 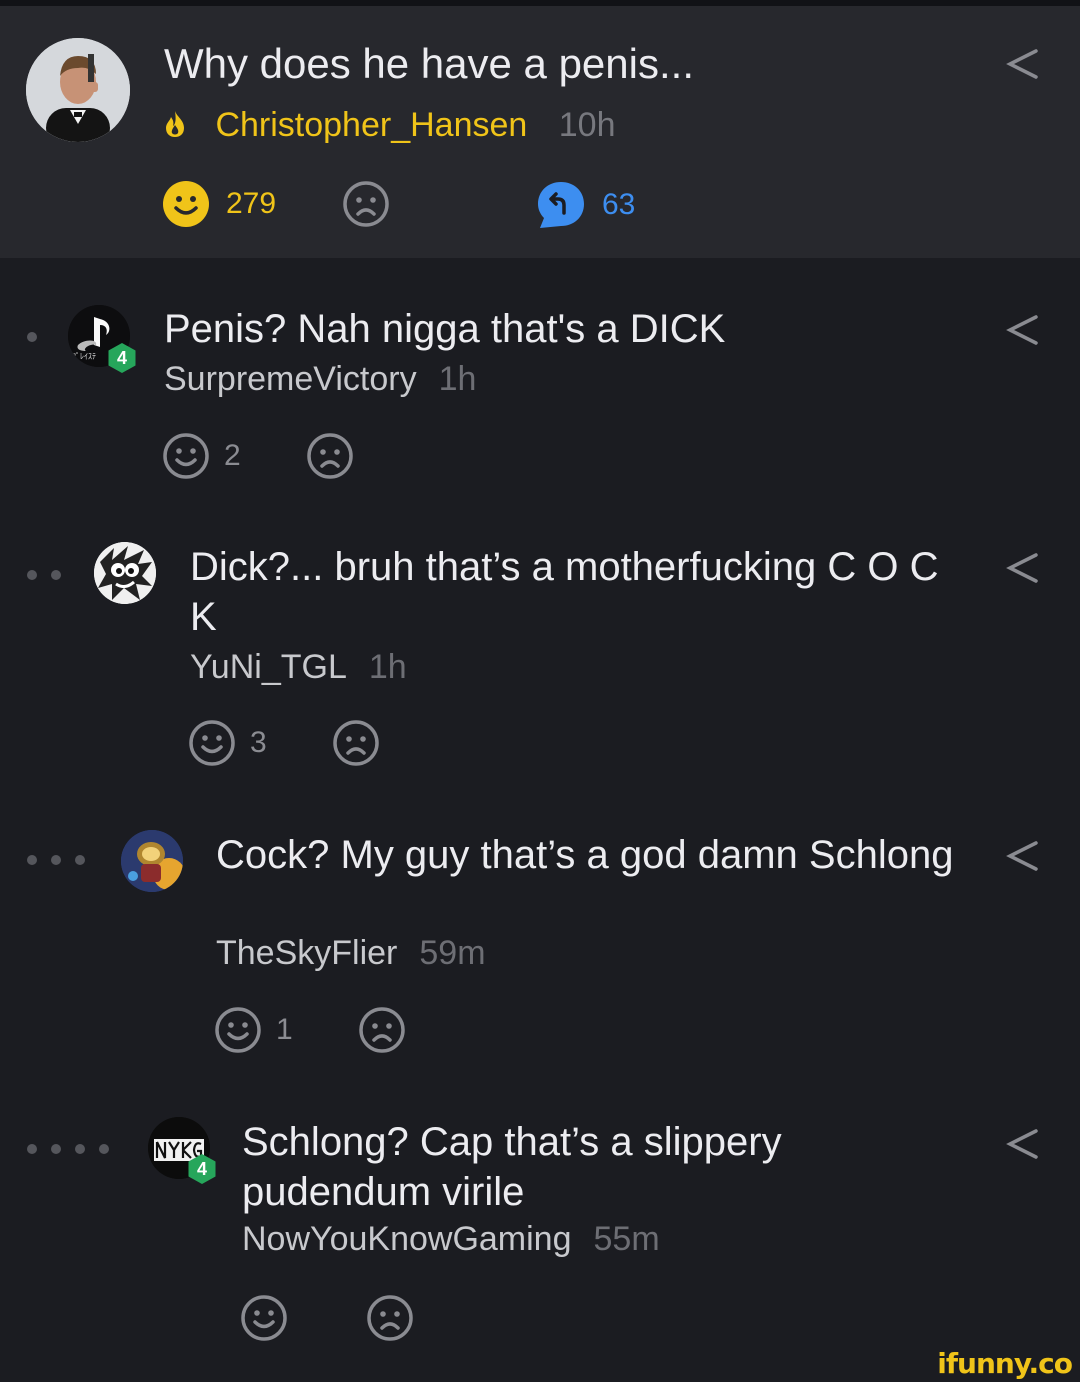 I want to click on post-author-line: Christopher_Hansen 10h, so click(x=388, y=125).